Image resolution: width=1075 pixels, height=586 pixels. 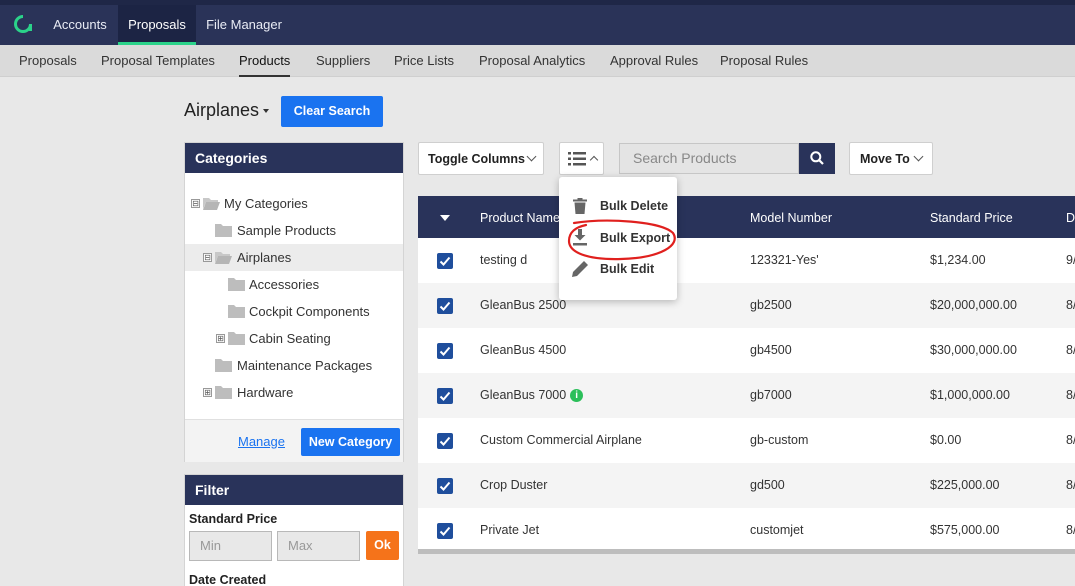 I want to click on subnav-proposal-rules: Proposal Rules, so click(x=764, y=61).